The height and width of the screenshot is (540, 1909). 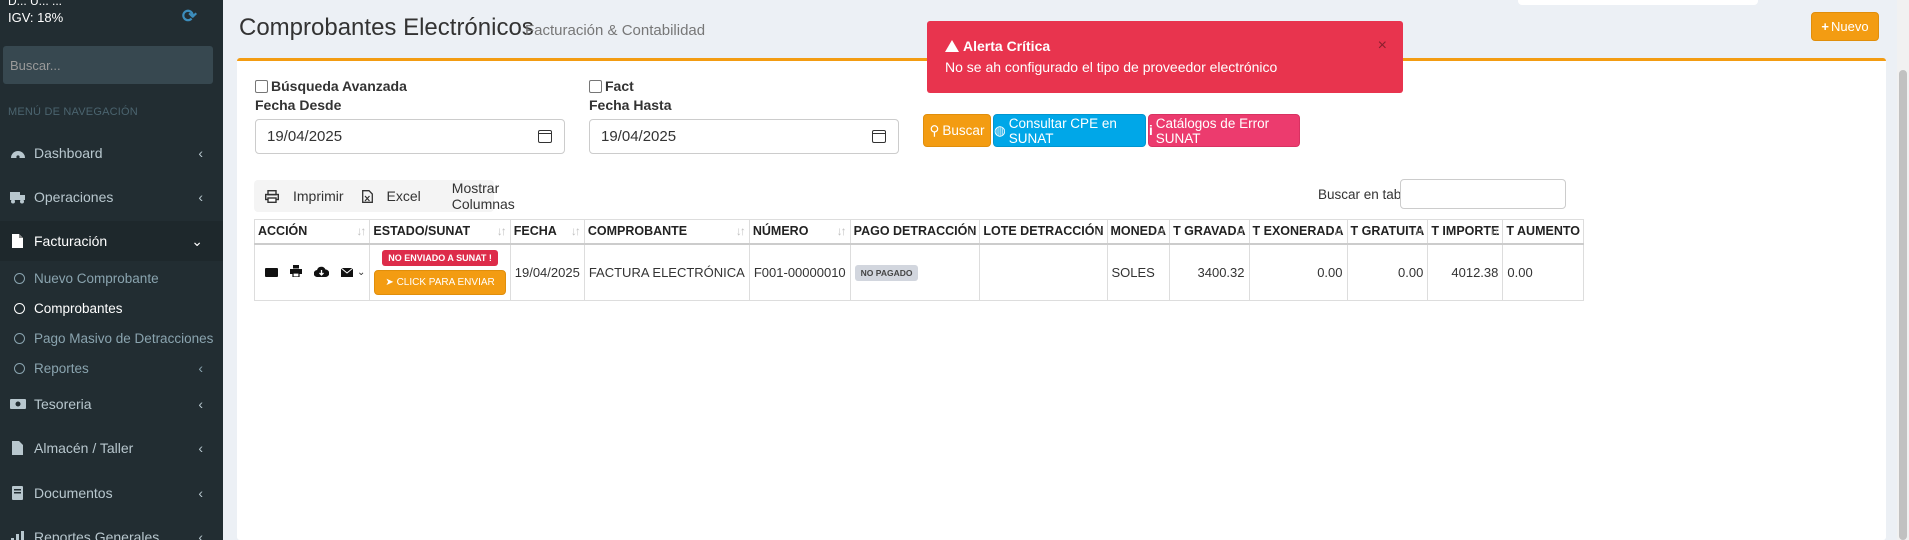 I want to click on column-header: T EXONERADA ↓↑, so click(x=1298, y=232).